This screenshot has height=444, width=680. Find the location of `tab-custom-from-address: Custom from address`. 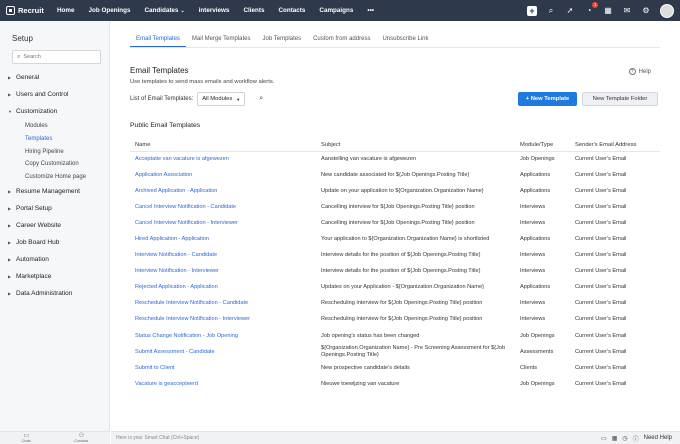

tab-custom-from-address: Custom from address is located at coordinates (341, 39).